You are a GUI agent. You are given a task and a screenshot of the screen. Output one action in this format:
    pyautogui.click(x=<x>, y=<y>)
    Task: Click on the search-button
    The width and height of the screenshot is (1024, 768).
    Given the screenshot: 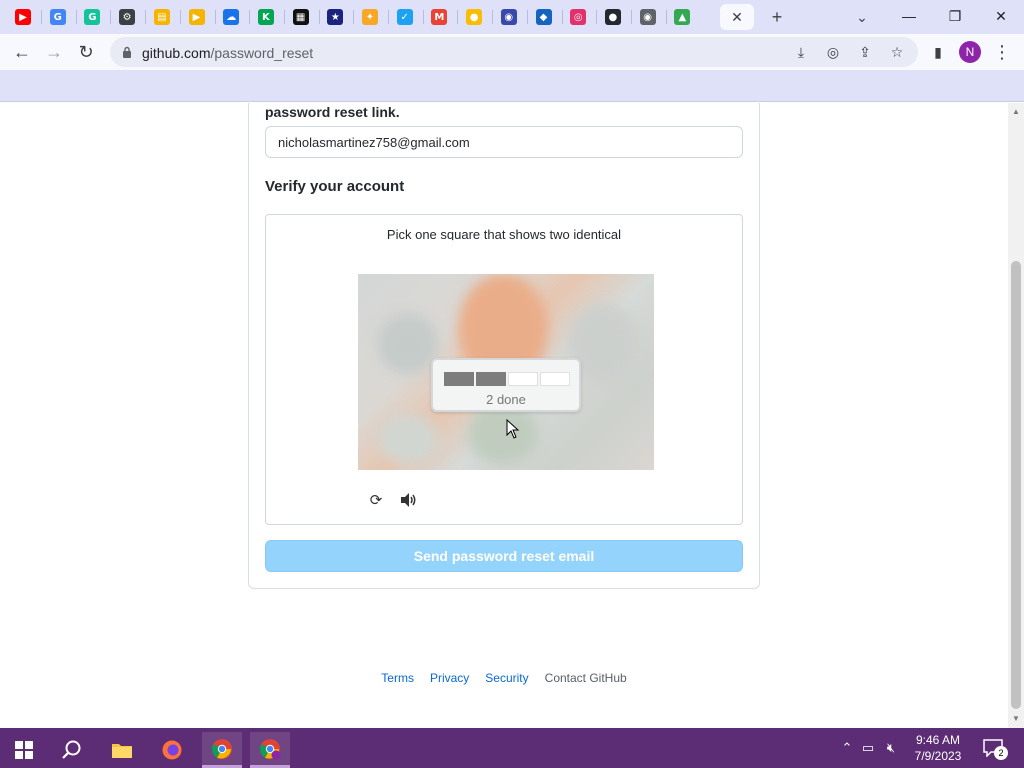 What is the action you would take?
    pyautogui.click(x=72, y=750)
    